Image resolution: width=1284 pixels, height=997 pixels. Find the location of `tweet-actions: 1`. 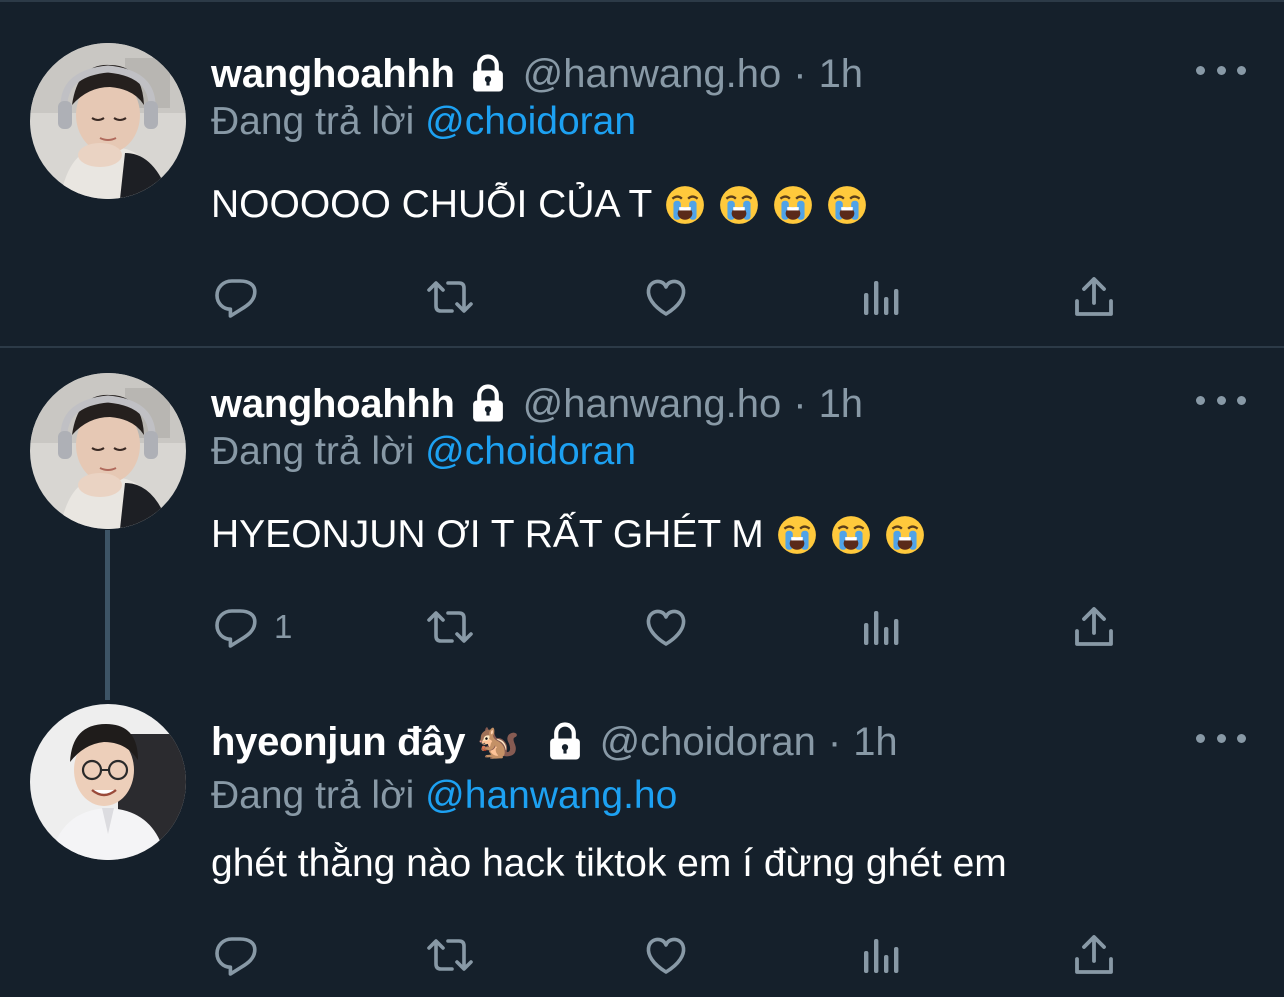

tweet-actions: 1 is located at coordinates (667, 627).